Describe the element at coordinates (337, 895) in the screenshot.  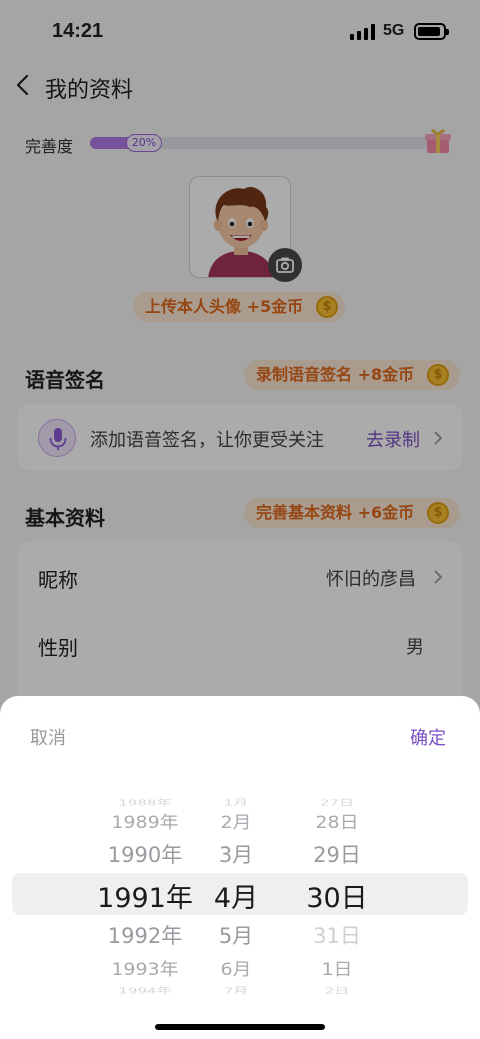
I see `picker-day-option: 30日` at that location.